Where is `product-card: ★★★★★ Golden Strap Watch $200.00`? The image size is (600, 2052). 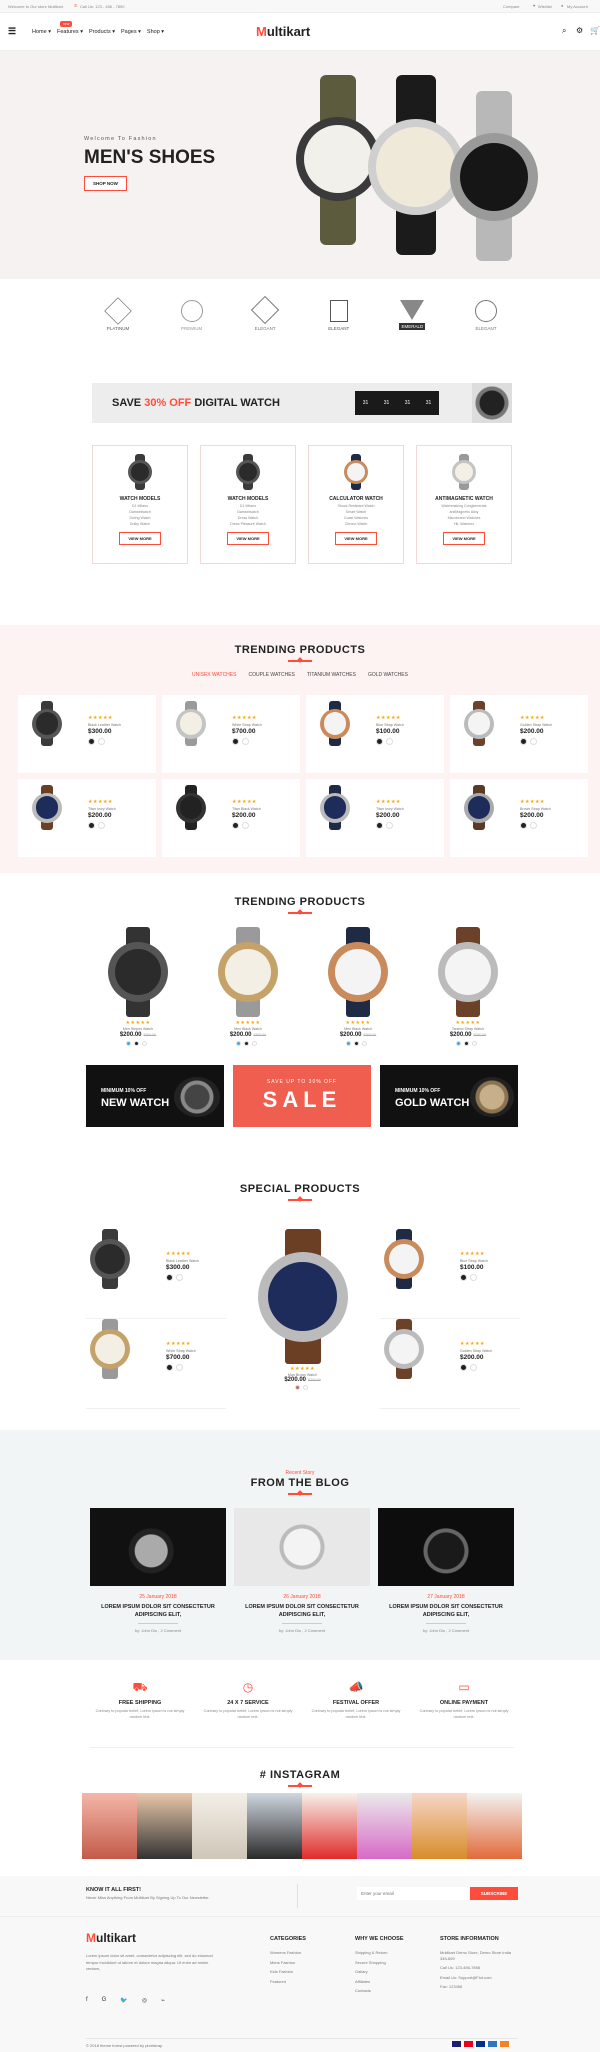
product-card: ★★★★★ Golden Strap Watch $200.00 is located at coordinates (519, 734).